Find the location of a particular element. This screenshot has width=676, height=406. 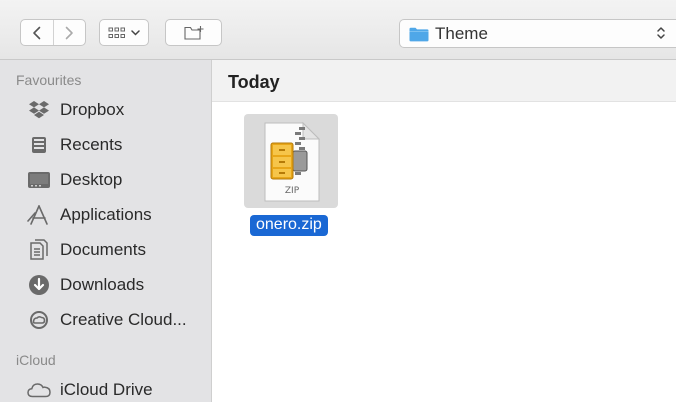

icloud-icon is located at coordinates (39, 390).